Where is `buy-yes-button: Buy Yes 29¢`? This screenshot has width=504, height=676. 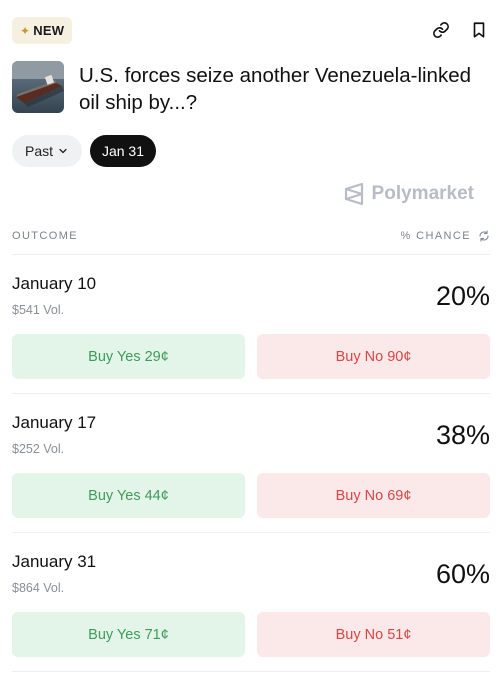 buy-yes-button: Buy Yes 29¢ is located at coordinates (128, 356).